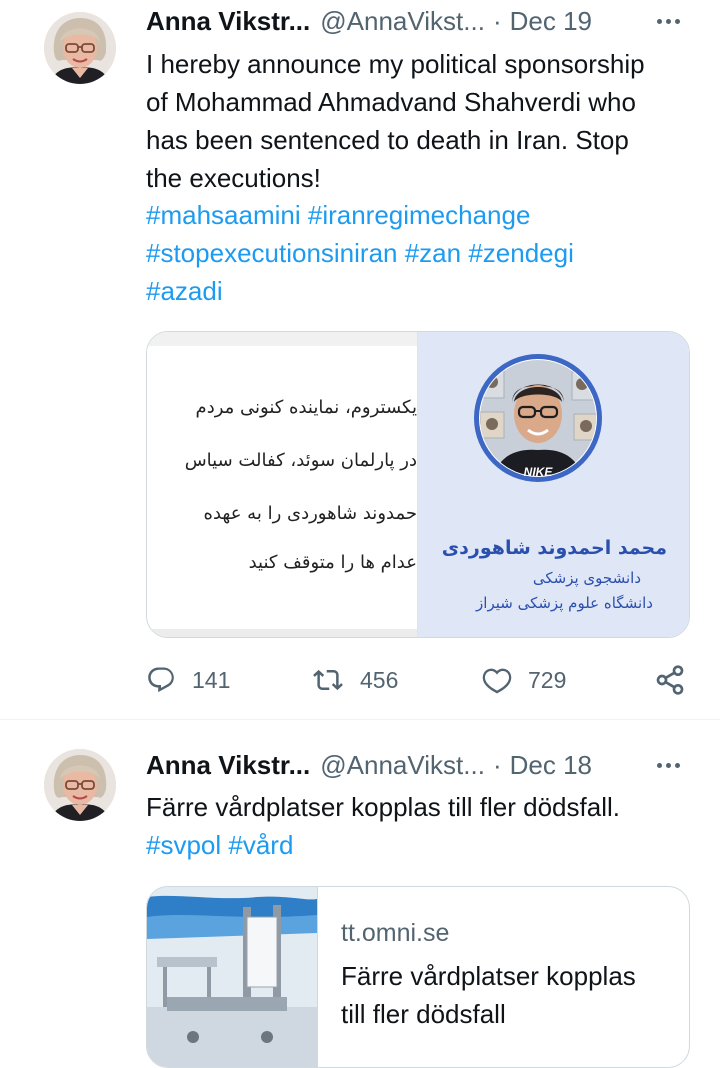  What do you see at coordinates (379, 679) in the screenshot?
I see `retweet-count: 456` at bounding box center [379, 679].